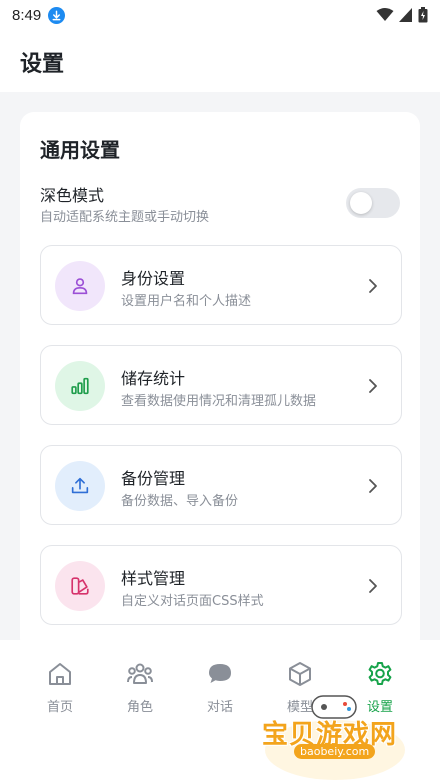 This screenshot has width=440, height=782. What do you see at coordinates (423, 15) in the screenshot?
I see `battery-icon` at bounding box center [423, 15].